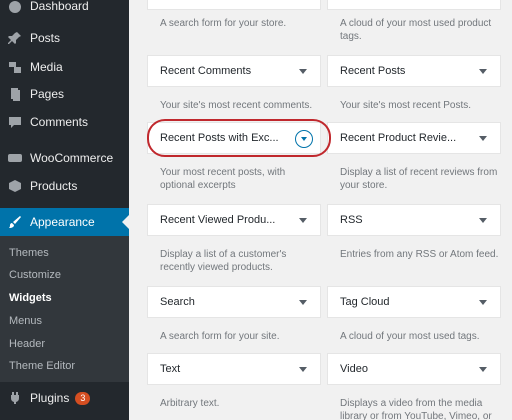  Describe the element at coordinates (15, 158) in the screenshot. I see `woocommerce-icon` at that location.